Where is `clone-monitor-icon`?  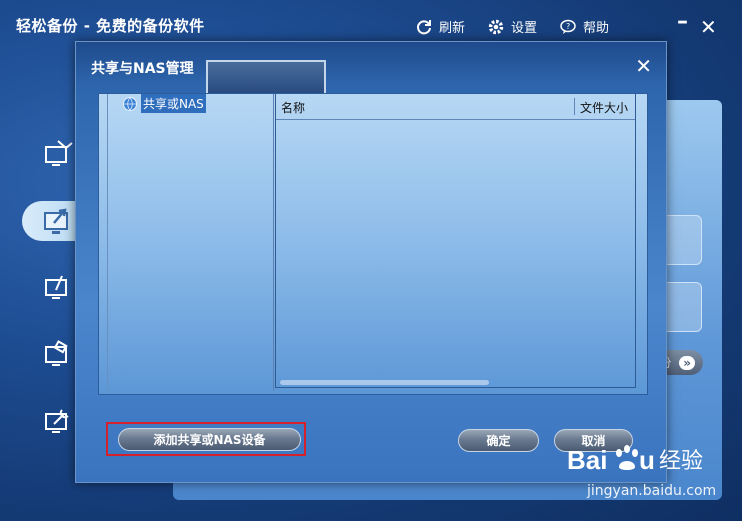
clone-monitor-icon is located at coordinates (56, 353).